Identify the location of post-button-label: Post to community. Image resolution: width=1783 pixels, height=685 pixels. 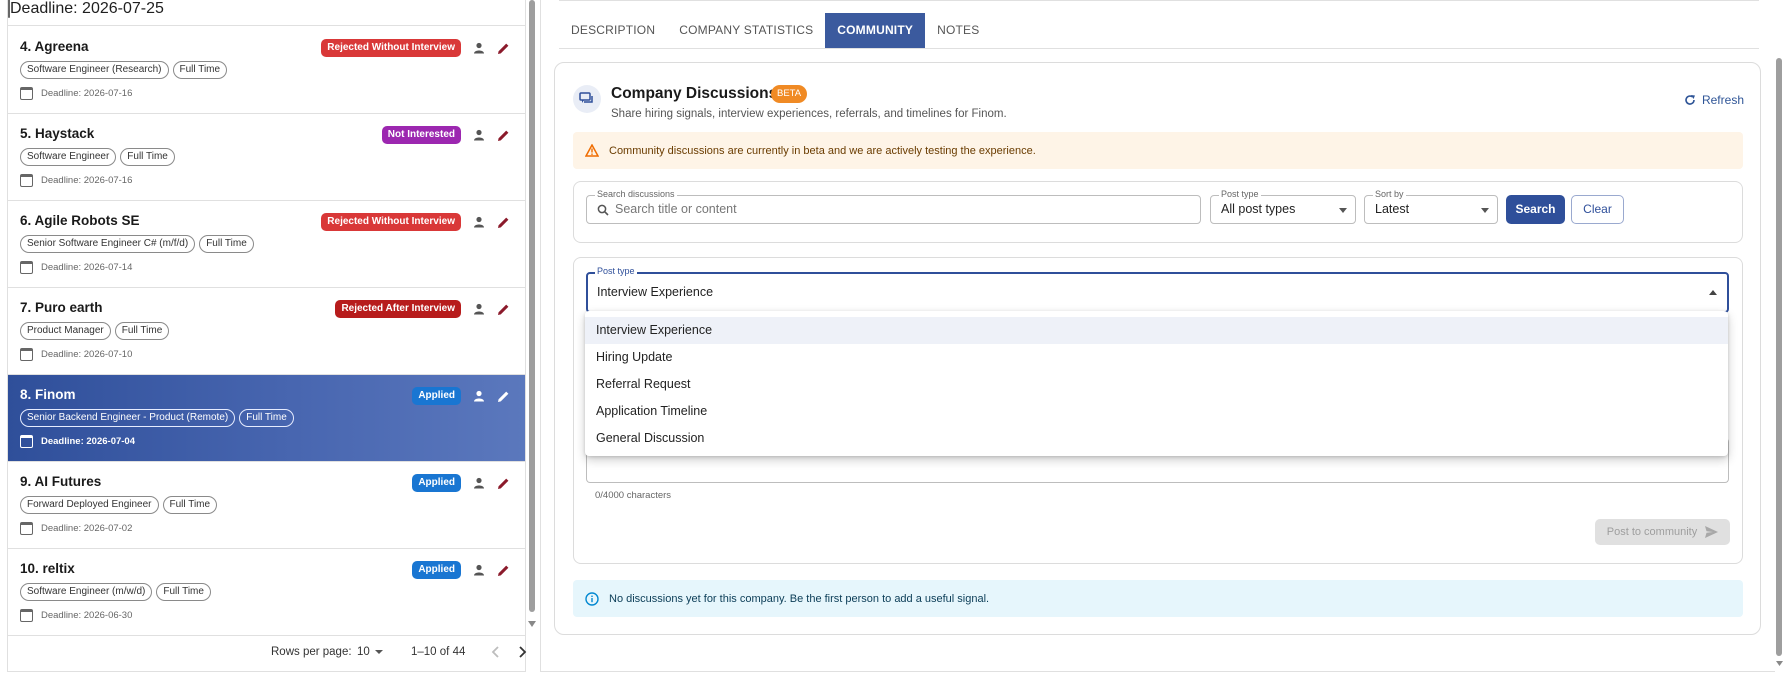
(1652, 532).